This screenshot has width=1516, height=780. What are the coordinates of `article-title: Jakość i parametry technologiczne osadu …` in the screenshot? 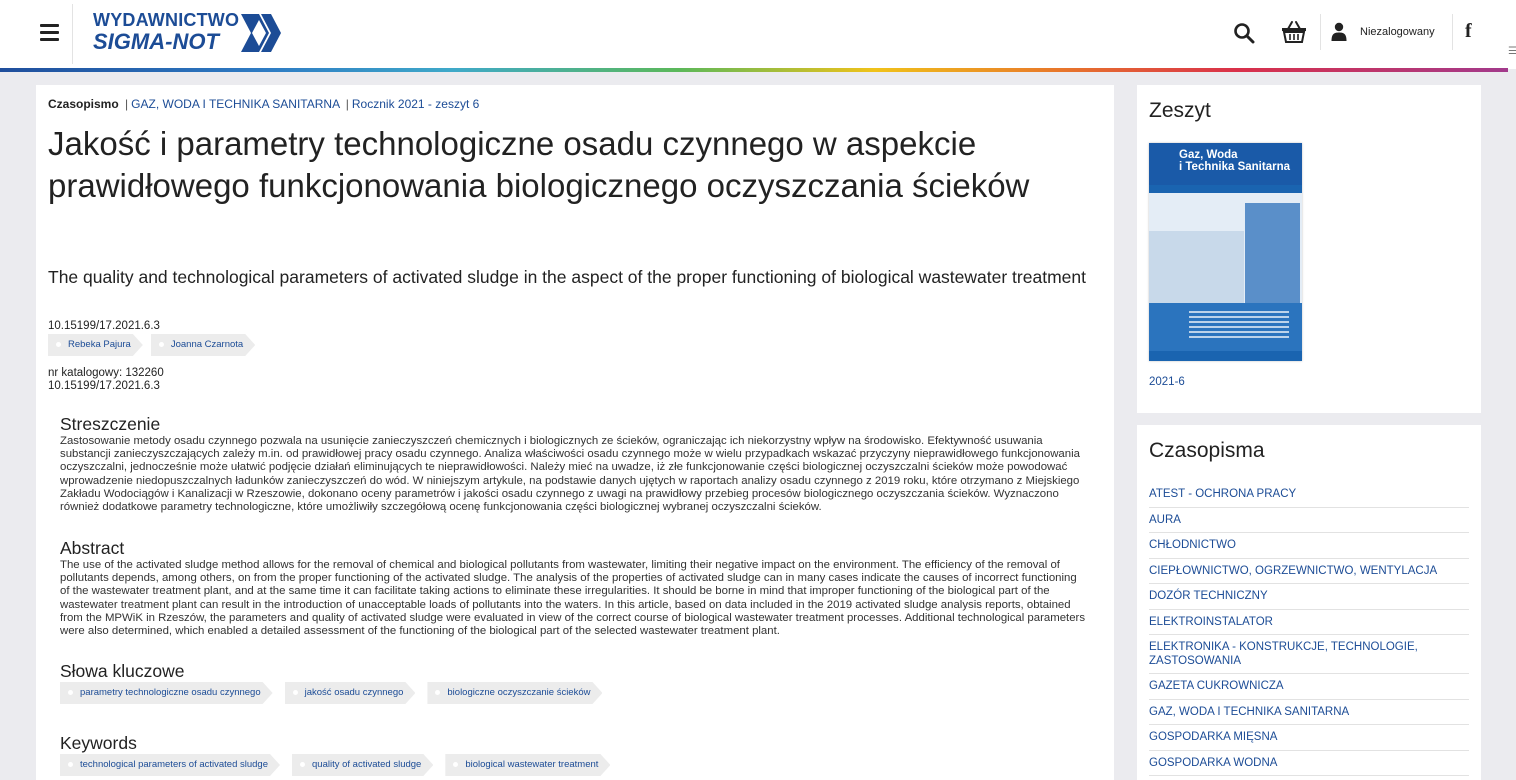 It's located at (539, 164).